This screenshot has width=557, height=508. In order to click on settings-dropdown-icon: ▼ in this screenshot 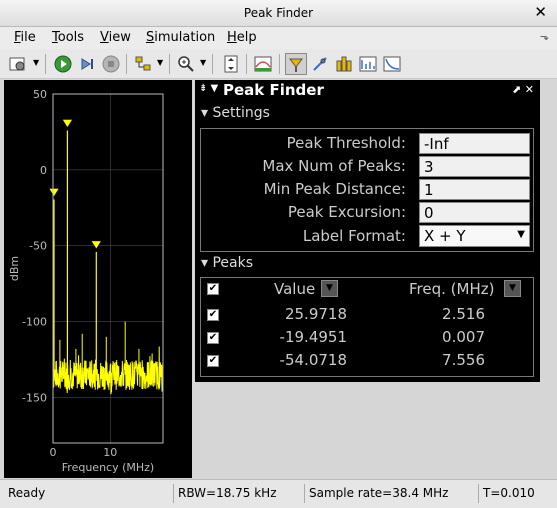, I will do `click(36, 62)`.